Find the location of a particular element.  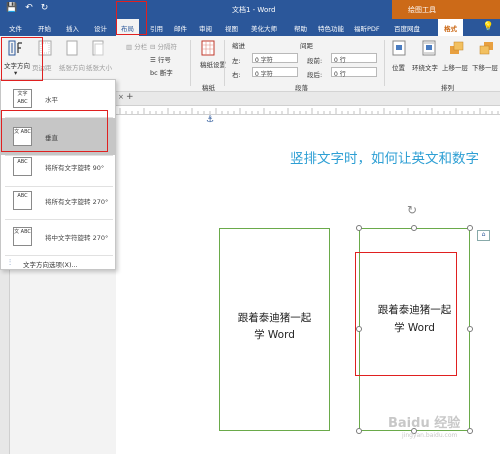

document-heading: 竖排文字时，如何让英文和数字 is located at coordinates (384, 159).